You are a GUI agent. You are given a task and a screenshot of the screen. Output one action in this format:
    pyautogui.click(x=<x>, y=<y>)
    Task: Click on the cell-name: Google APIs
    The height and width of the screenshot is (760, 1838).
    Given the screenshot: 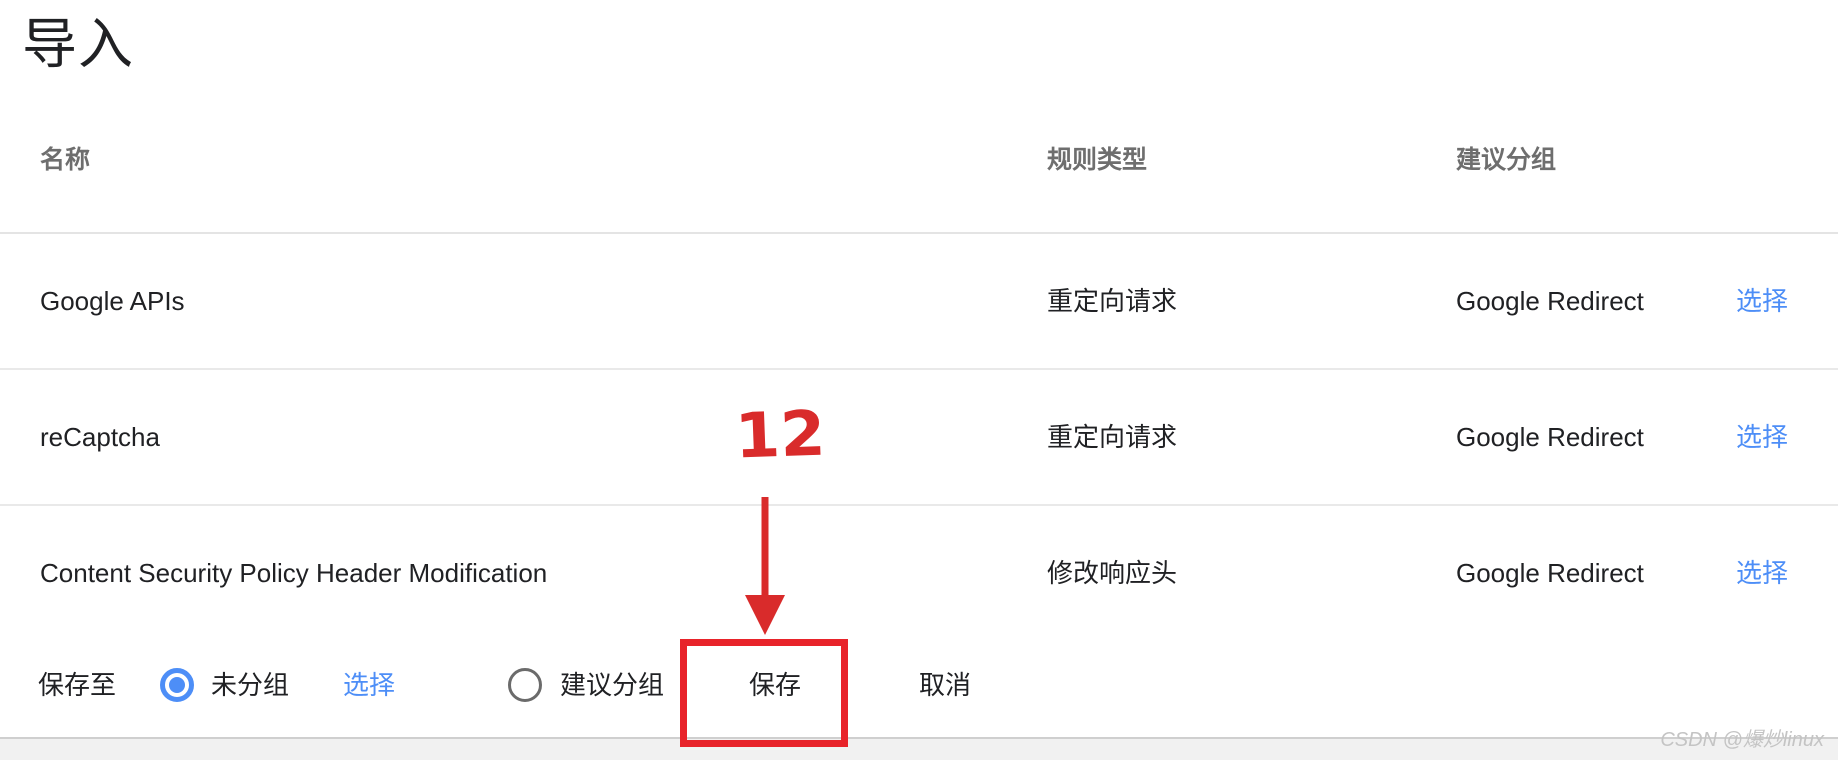 What is the action you would take?
    pyautogui.click(x=112, y=301)
    